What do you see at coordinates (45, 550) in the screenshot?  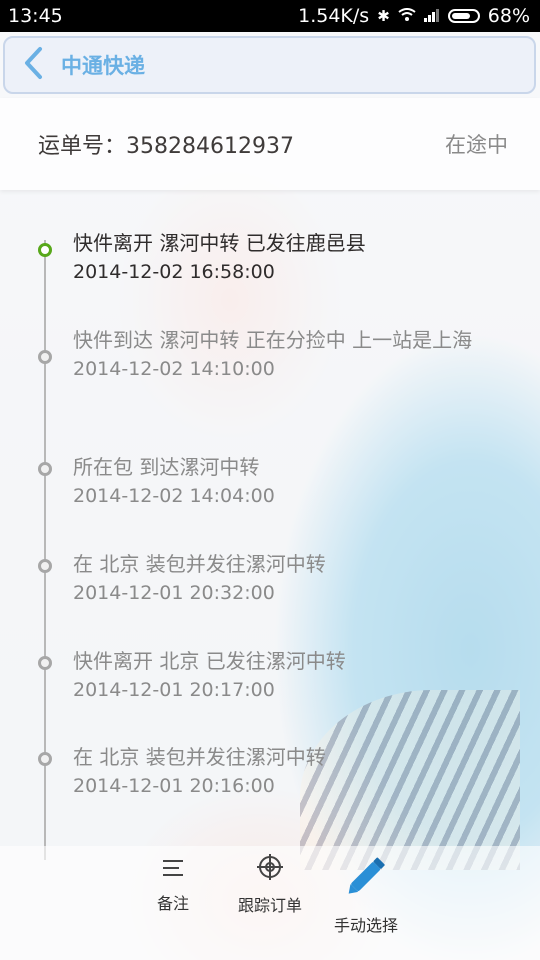 I see `timeline-line` at bounding box center [45, 550].